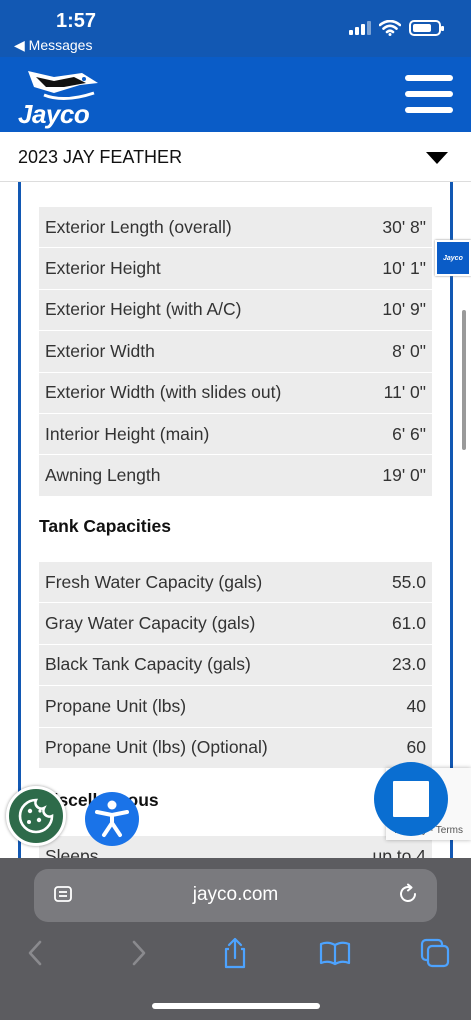 This screenshot has height=1020, width=471. I want to click on chat-bubble-icon, so click(411, 799).